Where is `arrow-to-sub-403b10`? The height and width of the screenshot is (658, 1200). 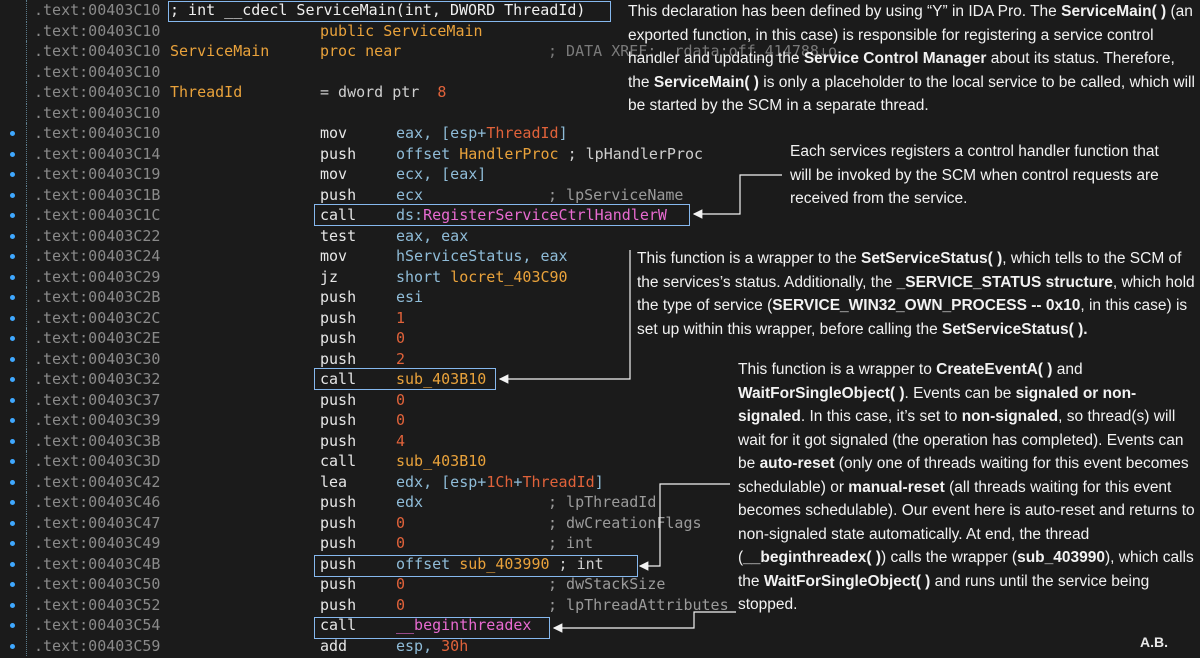
arrow-to-sub-403b10 is located at coordinates (564, 317).